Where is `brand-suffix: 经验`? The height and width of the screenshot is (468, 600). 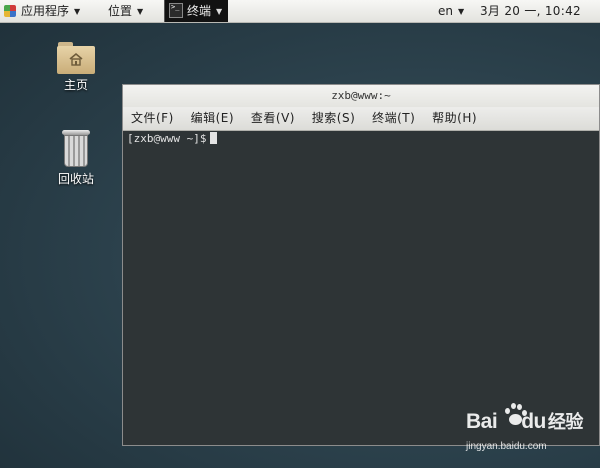
brand-suffix: 经验 is located at coordinates (565, 422).